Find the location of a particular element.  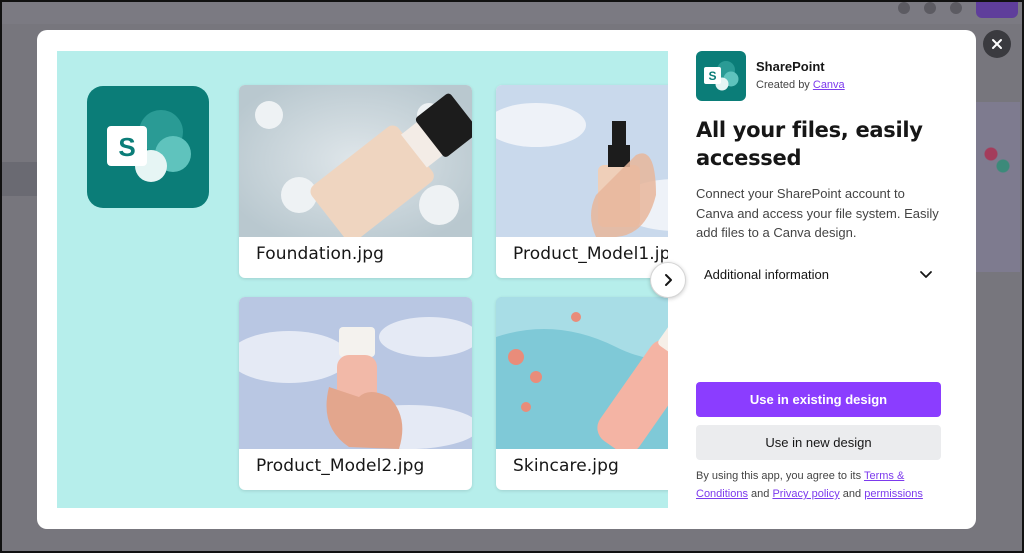

app-creator: Created by Canva is located at coordinates (800, 85).